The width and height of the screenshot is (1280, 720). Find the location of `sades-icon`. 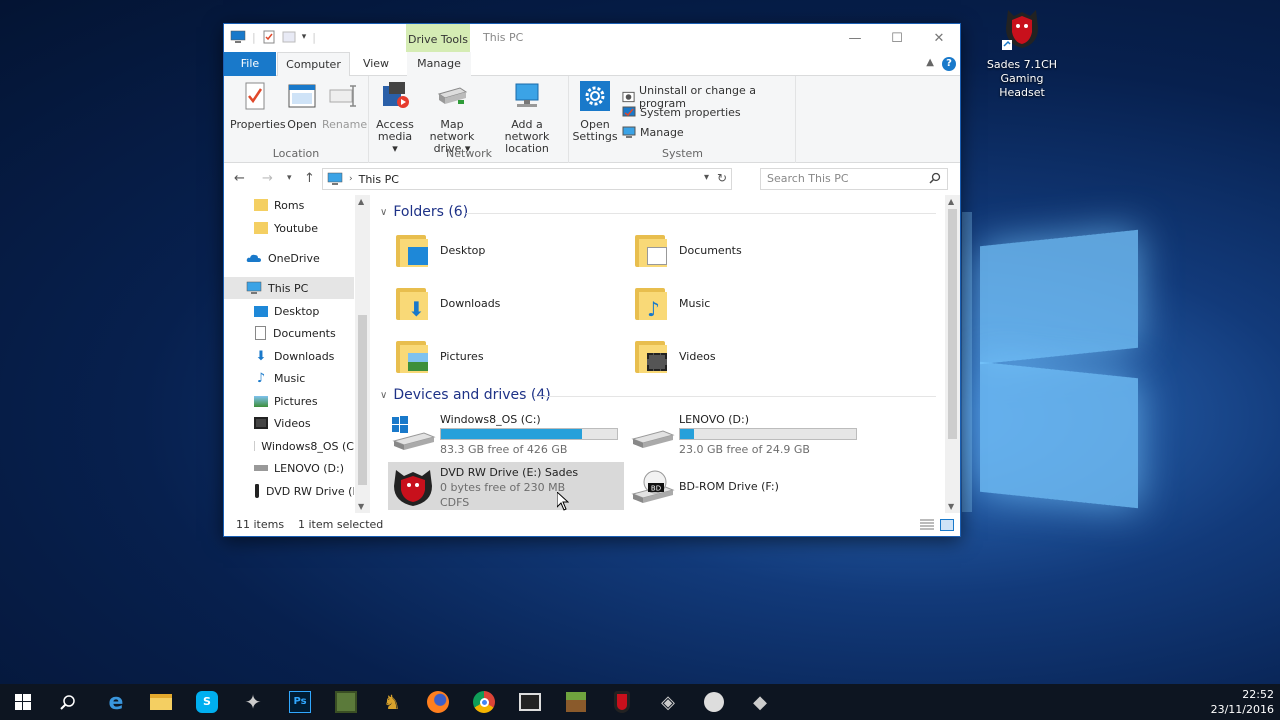

sades-icon is located at coordinates (622, 702).